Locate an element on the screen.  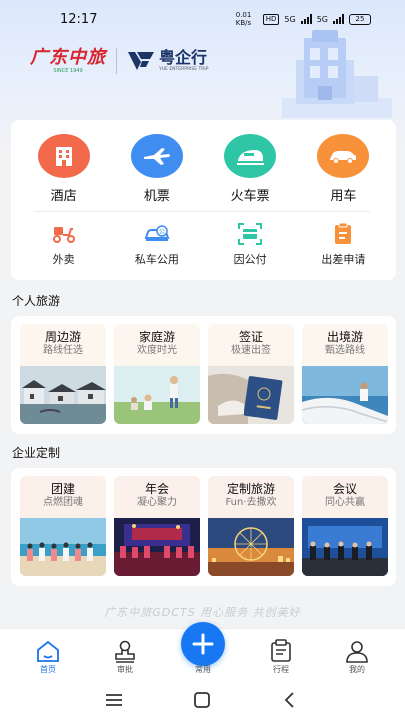
service-flight: 机票 is located at coordinates (157, 169).